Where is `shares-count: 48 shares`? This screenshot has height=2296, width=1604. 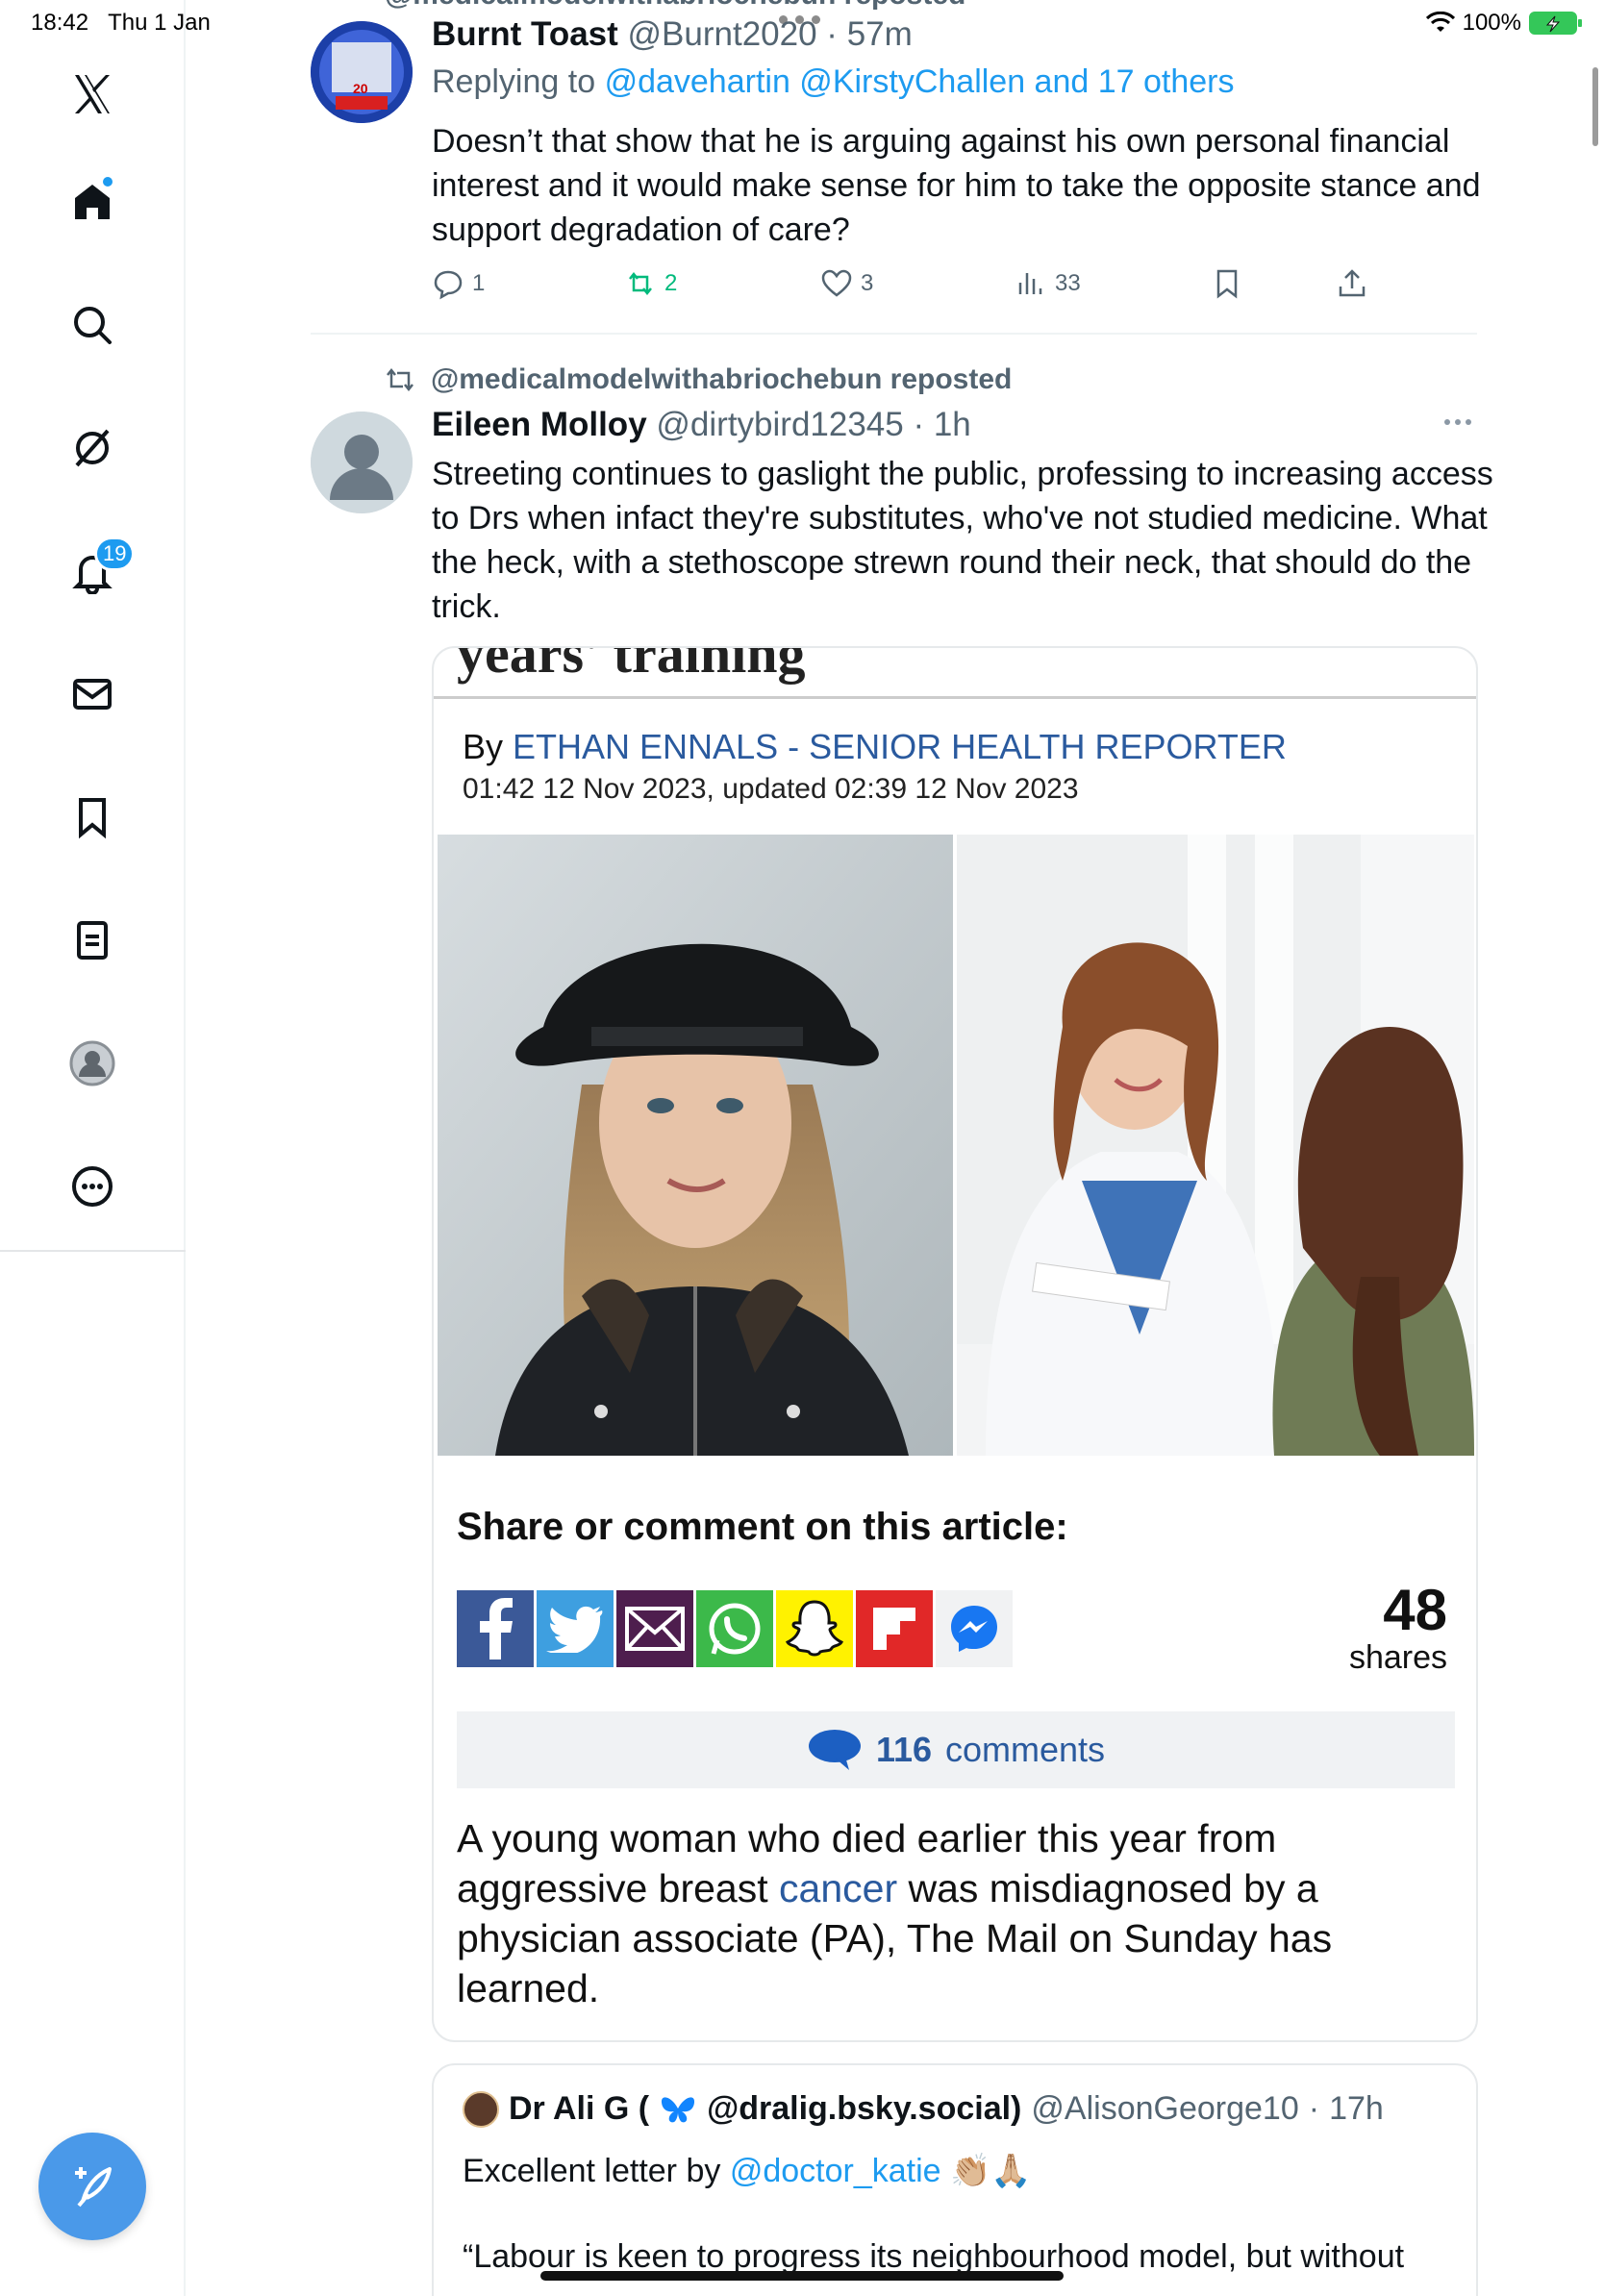 shares-count: 48 shares is located at coordinates (1397, 1627).